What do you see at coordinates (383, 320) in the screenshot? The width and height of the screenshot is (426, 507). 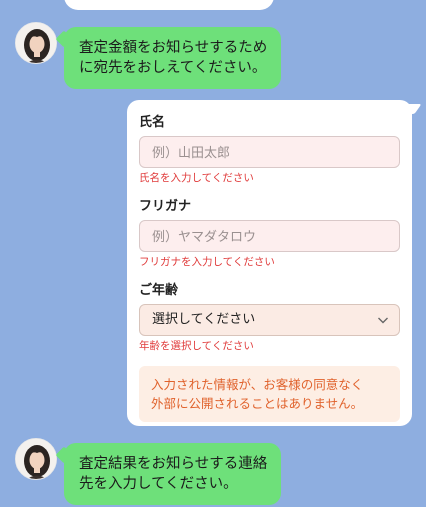 I see `chevron-down-icon` at bounding box center [383, 320].